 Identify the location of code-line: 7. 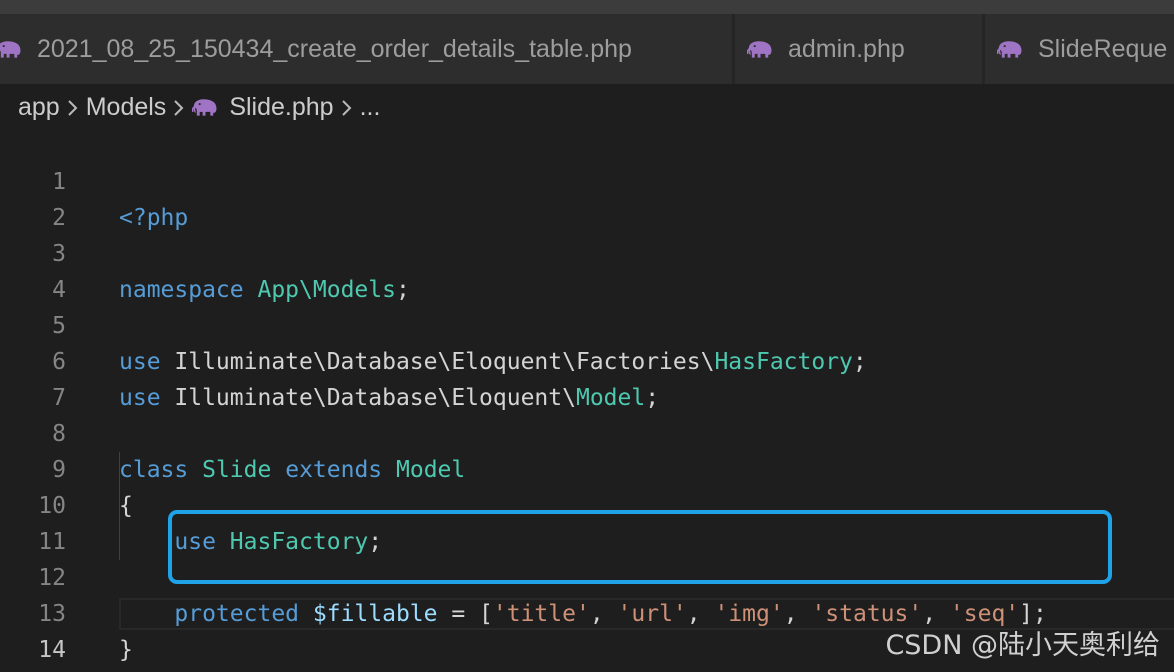
(587, 377).